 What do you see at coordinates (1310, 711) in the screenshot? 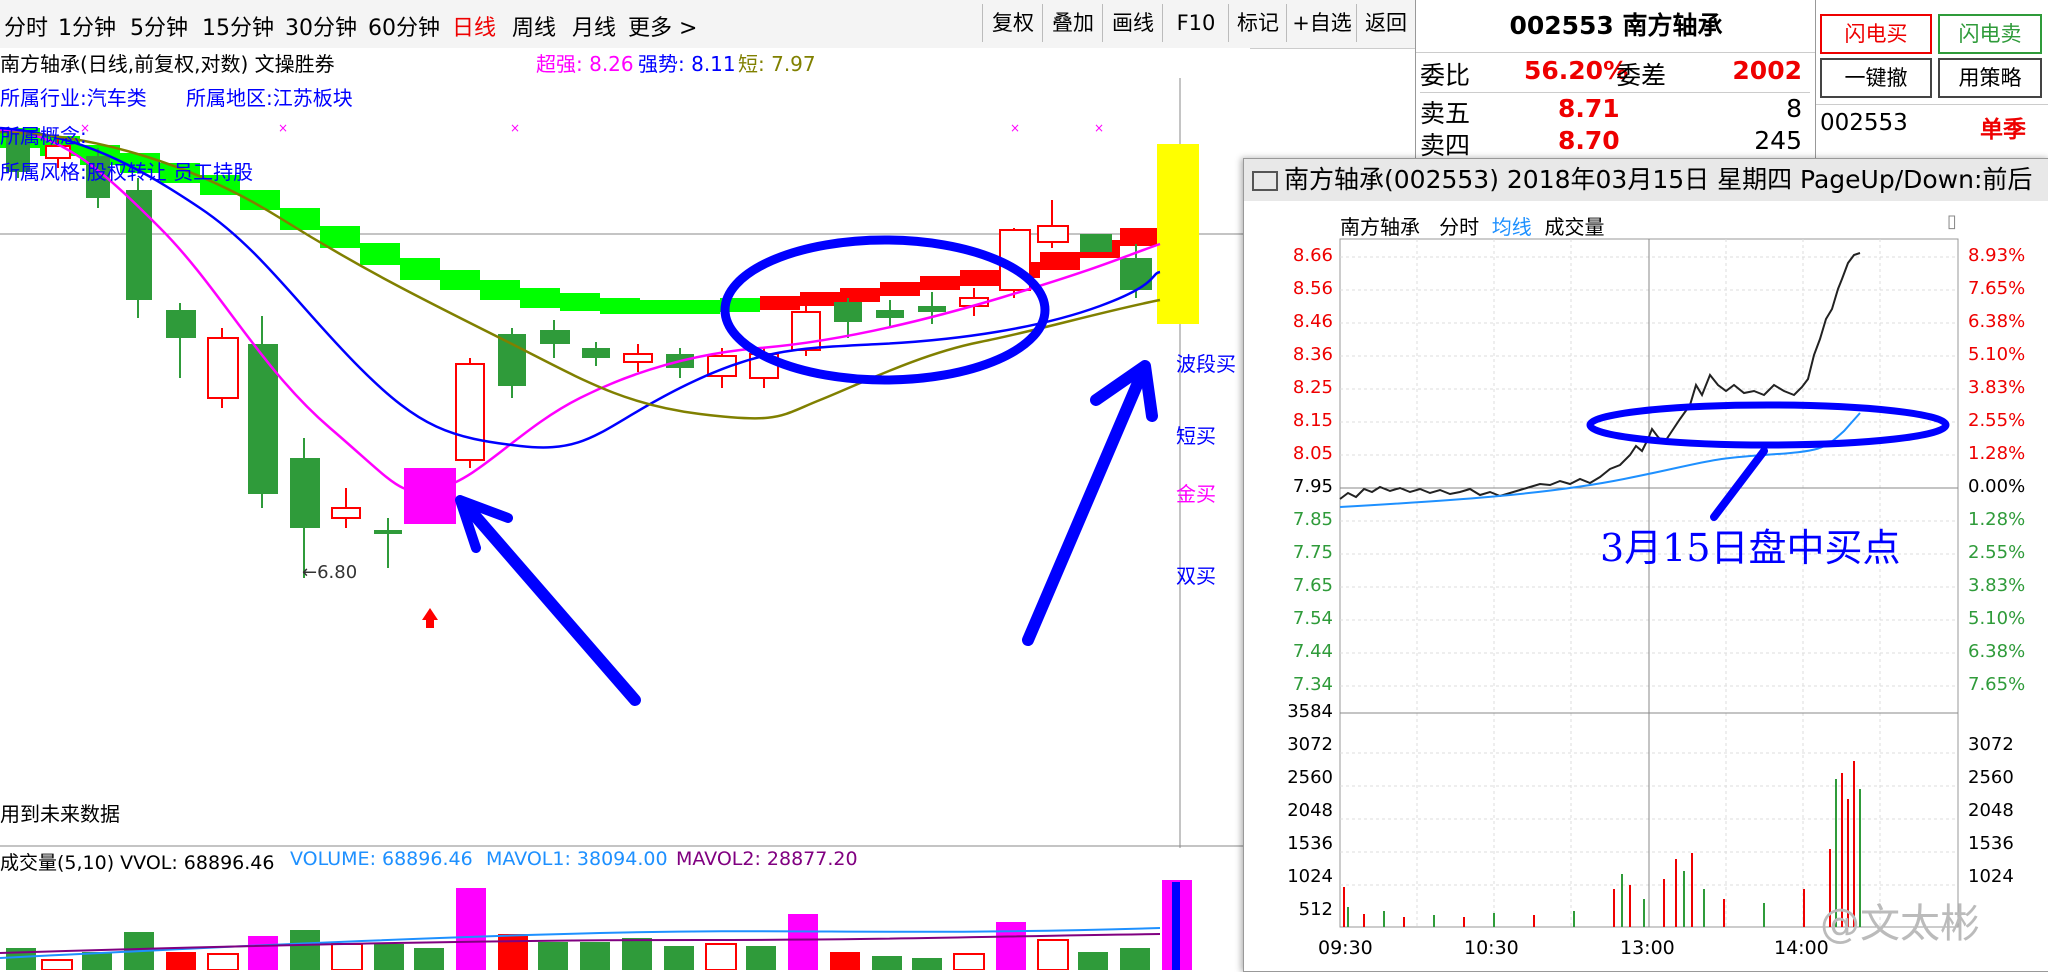
I see `vol-tick: 3584` at bounding box center [1310, 711].